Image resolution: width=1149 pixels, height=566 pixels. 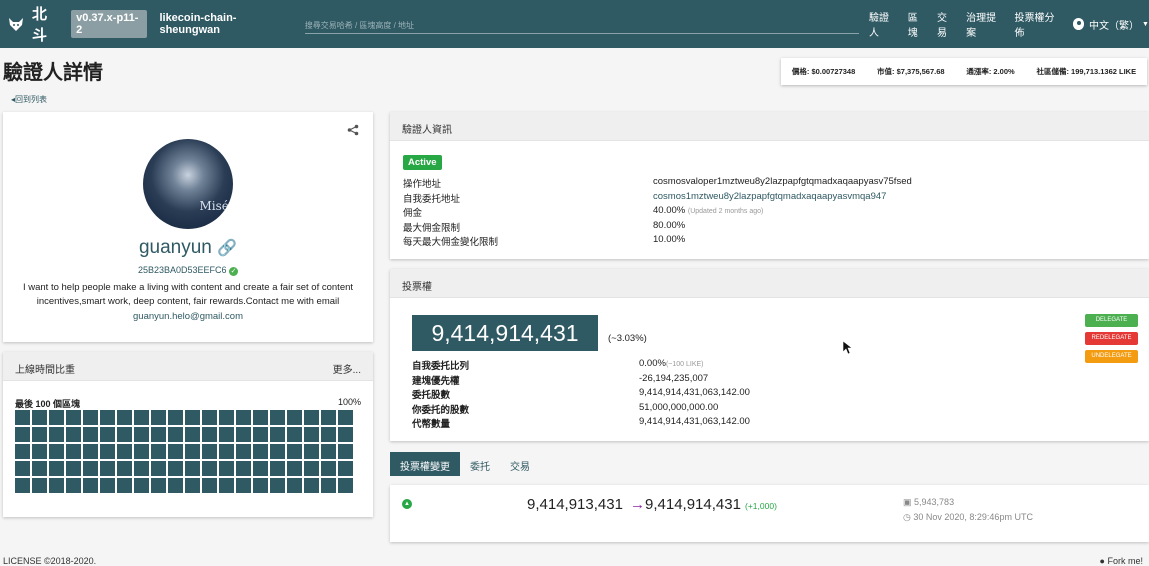 What do you see at coordinates (669, 225) in the screenshot?
I see `info-value: 80.00%` at bounding box center [669, 225].